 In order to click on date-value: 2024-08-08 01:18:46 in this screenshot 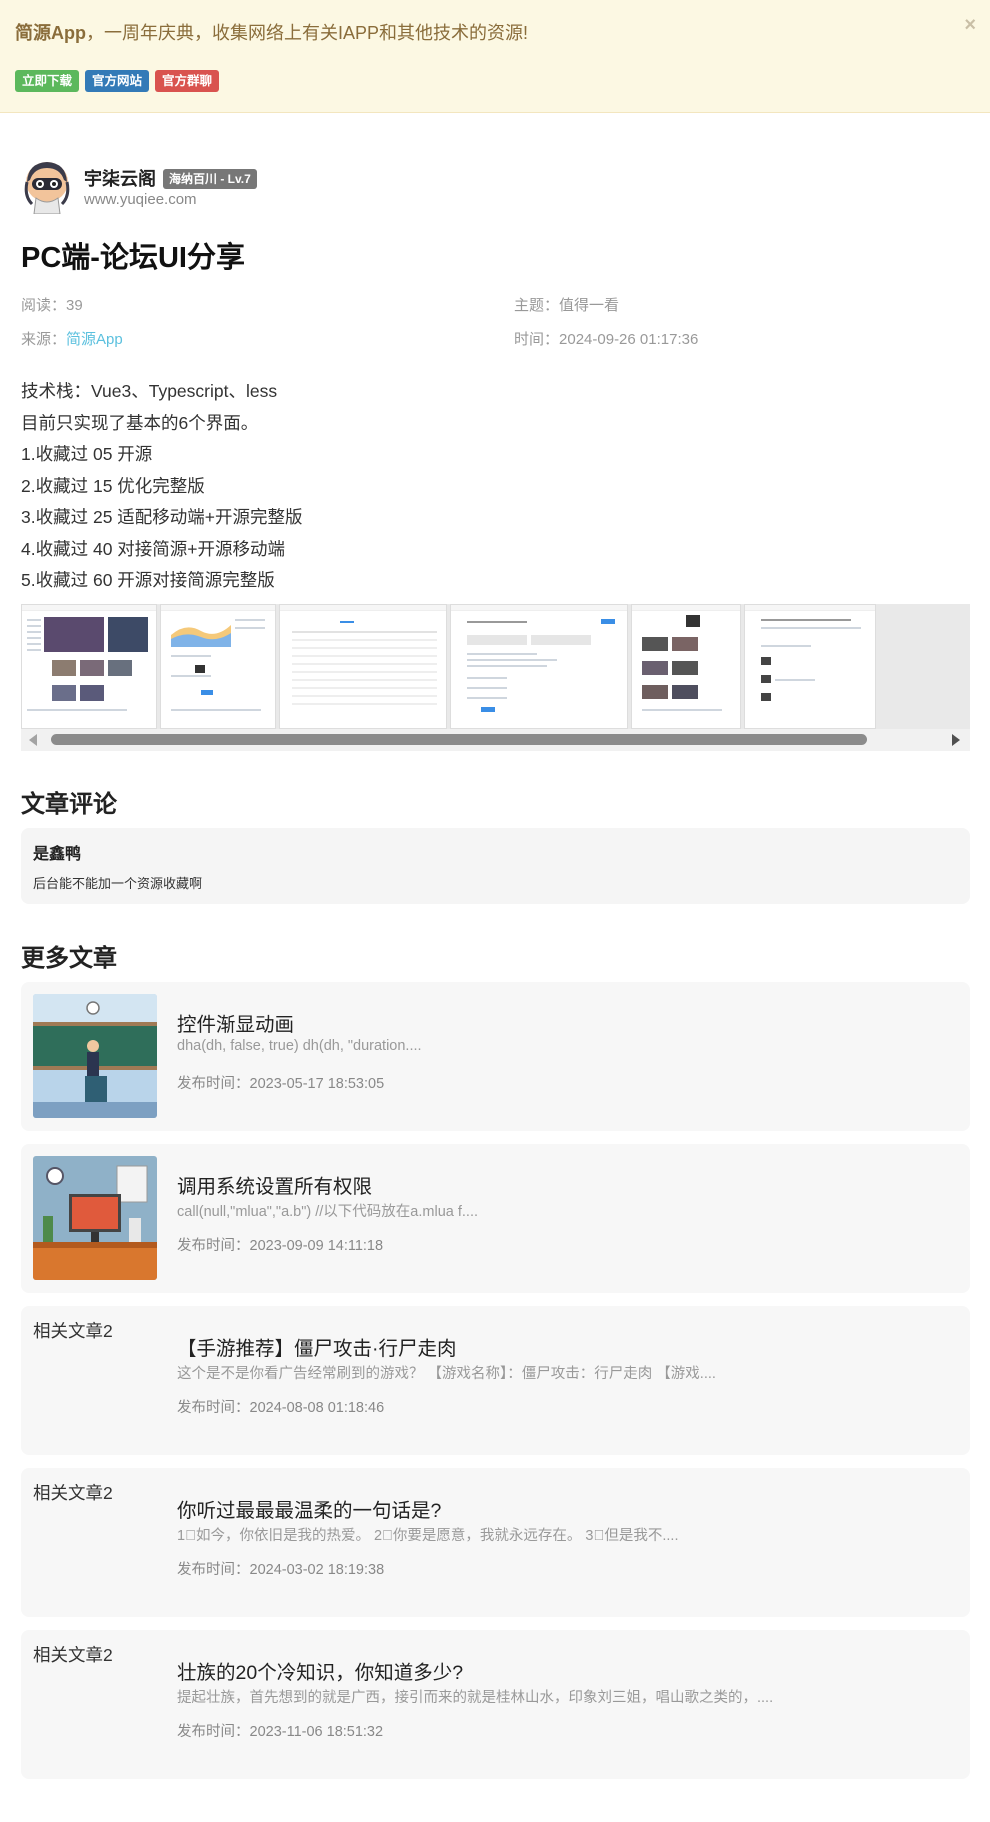, I will do `click(317, 1408)`.